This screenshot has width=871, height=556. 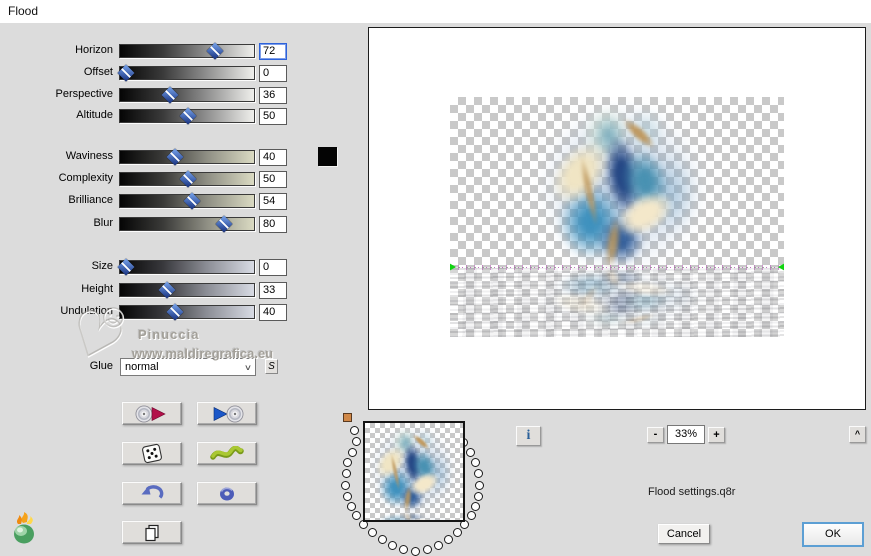 I want to click on horizon-right-marker, so click(x=781, y=267).